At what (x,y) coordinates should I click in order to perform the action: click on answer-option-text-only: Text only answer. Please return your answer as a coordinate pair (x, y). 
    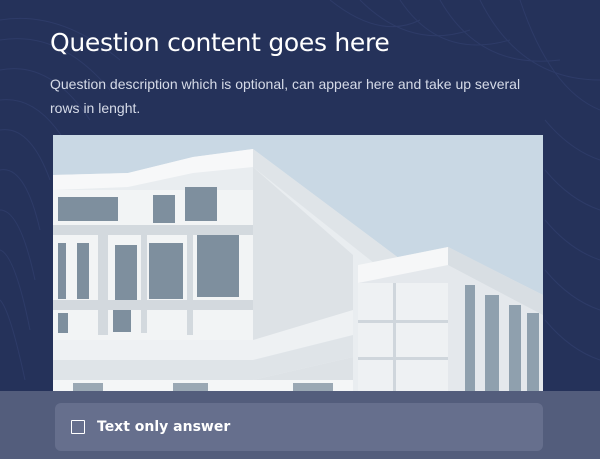
    Looking at the image, I should click on (299, 427).